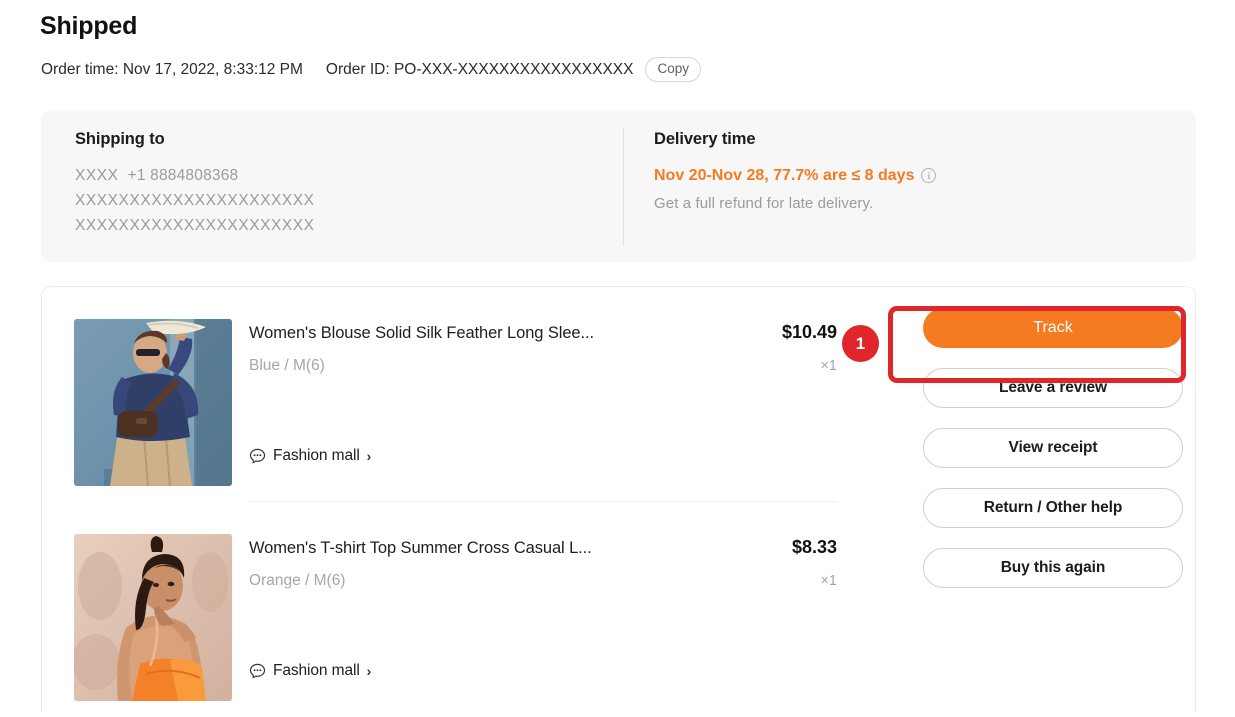 The height and width of the screenshot is (717, 1235). I want to click on track-button: Track, so click(1053, 328).